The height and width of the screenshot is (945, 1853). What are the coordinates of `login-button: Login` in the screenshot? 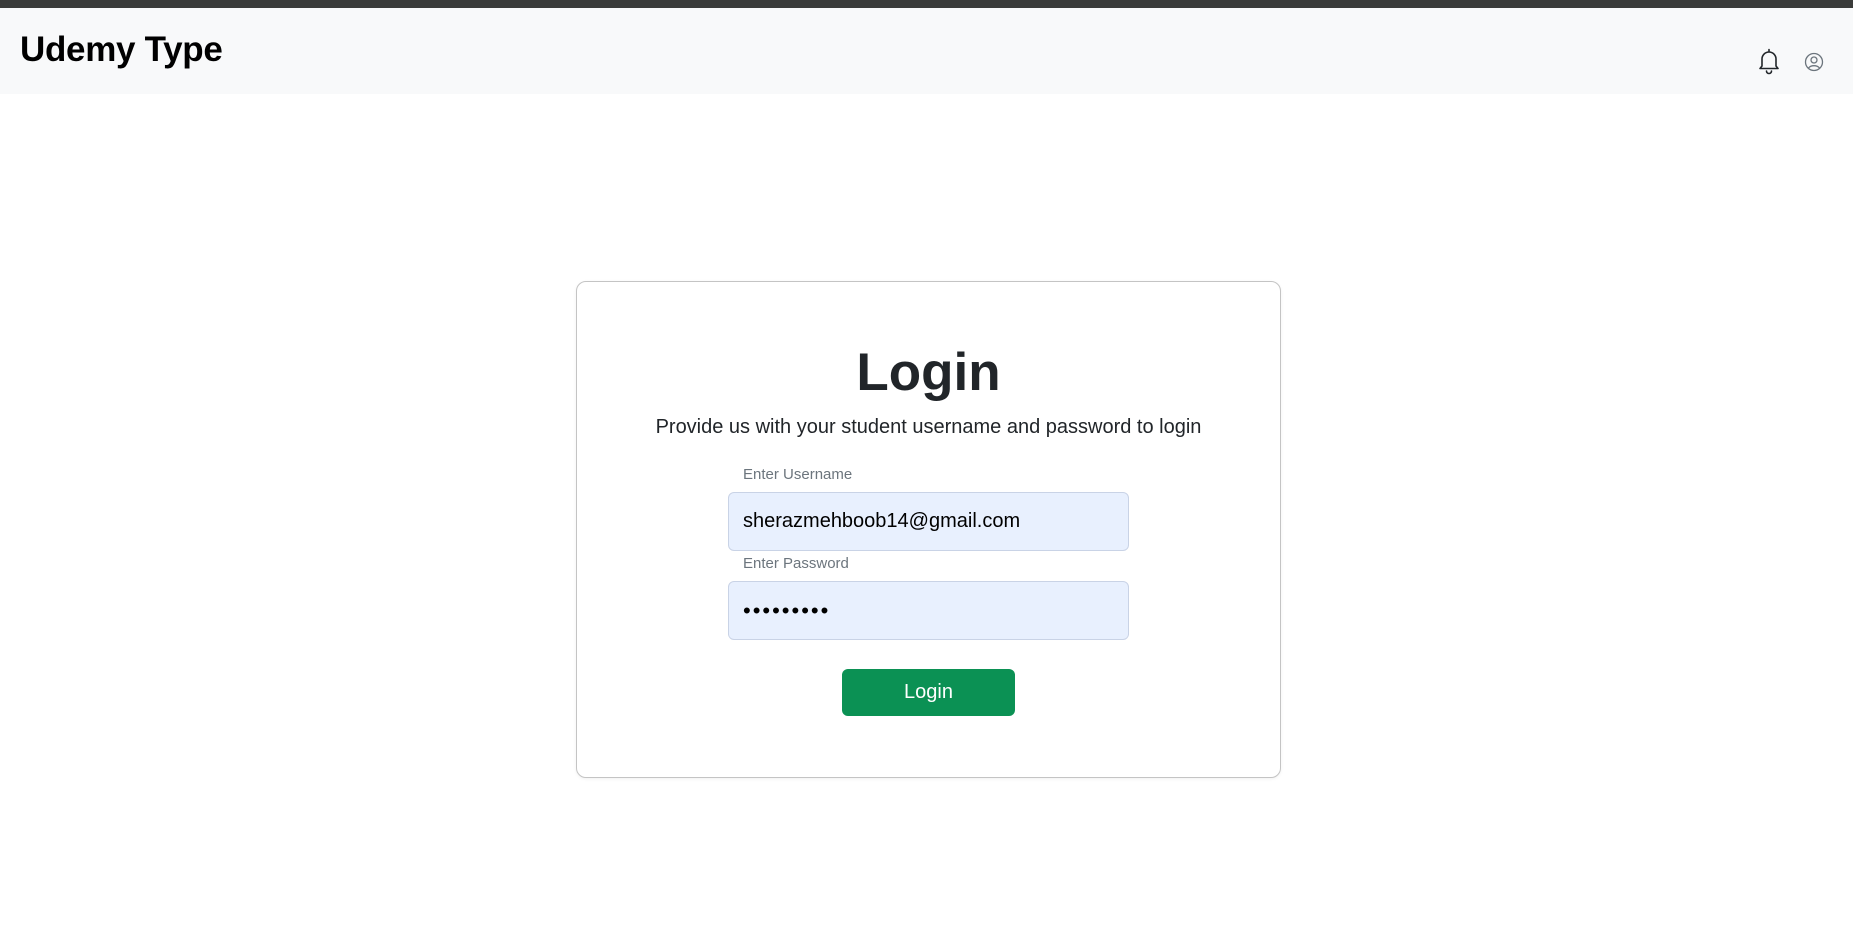 It's located at (928, 692).